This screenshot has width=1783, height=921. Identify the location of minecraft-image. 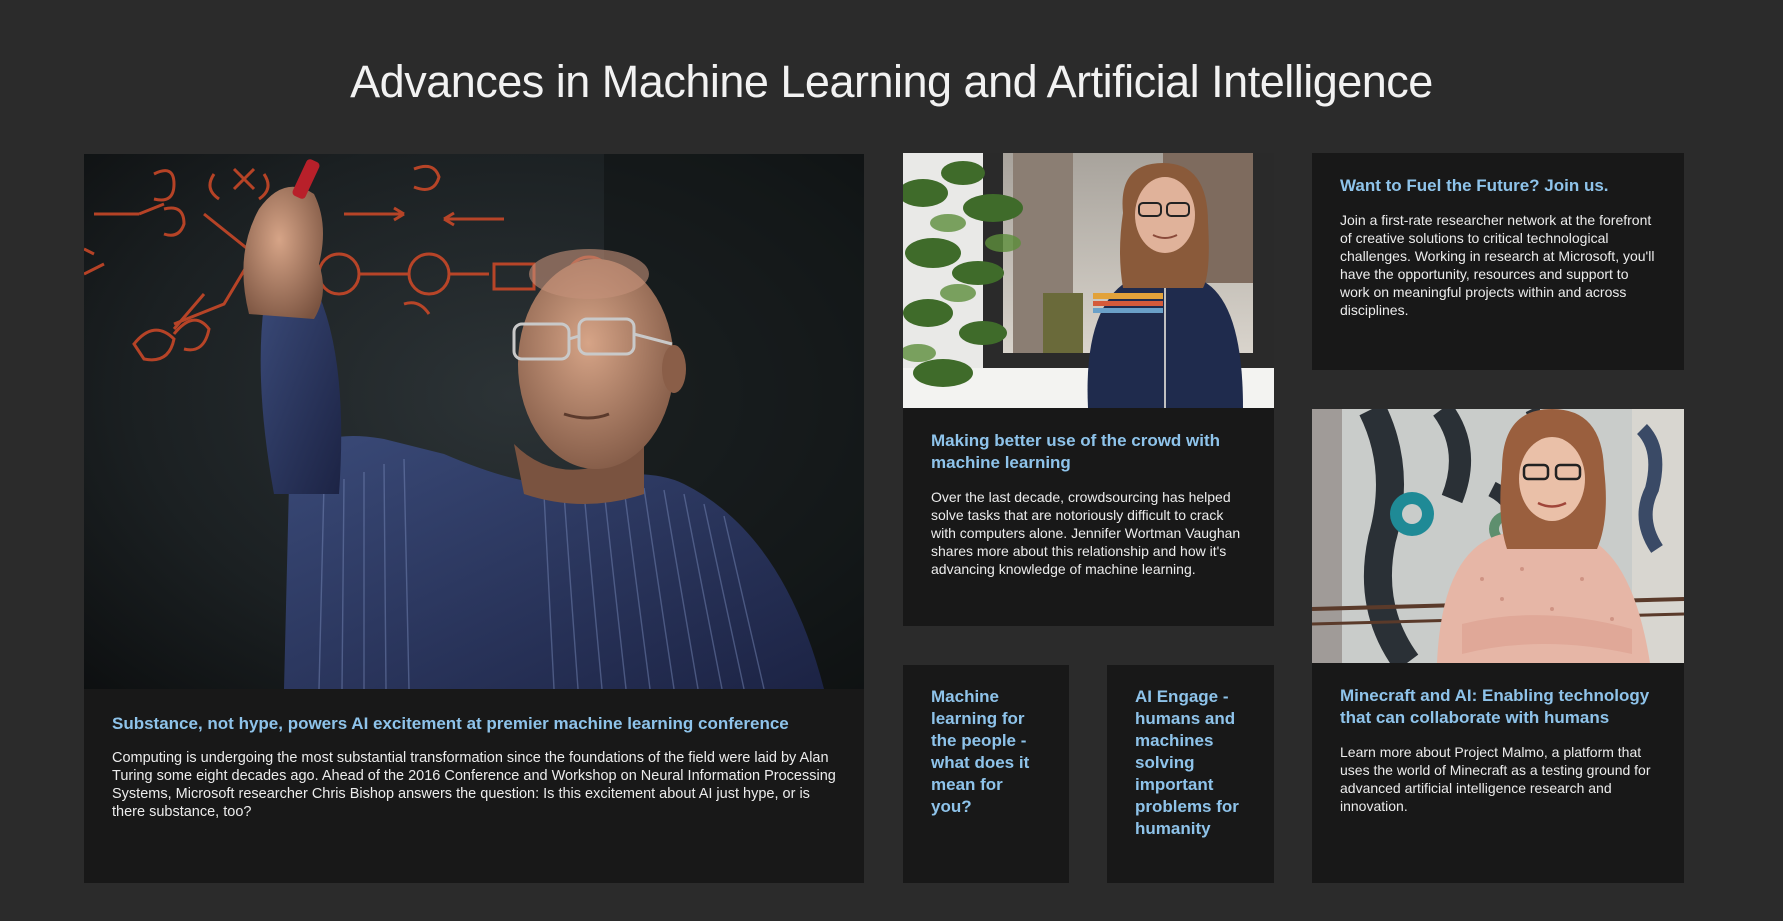
(1498, 536).